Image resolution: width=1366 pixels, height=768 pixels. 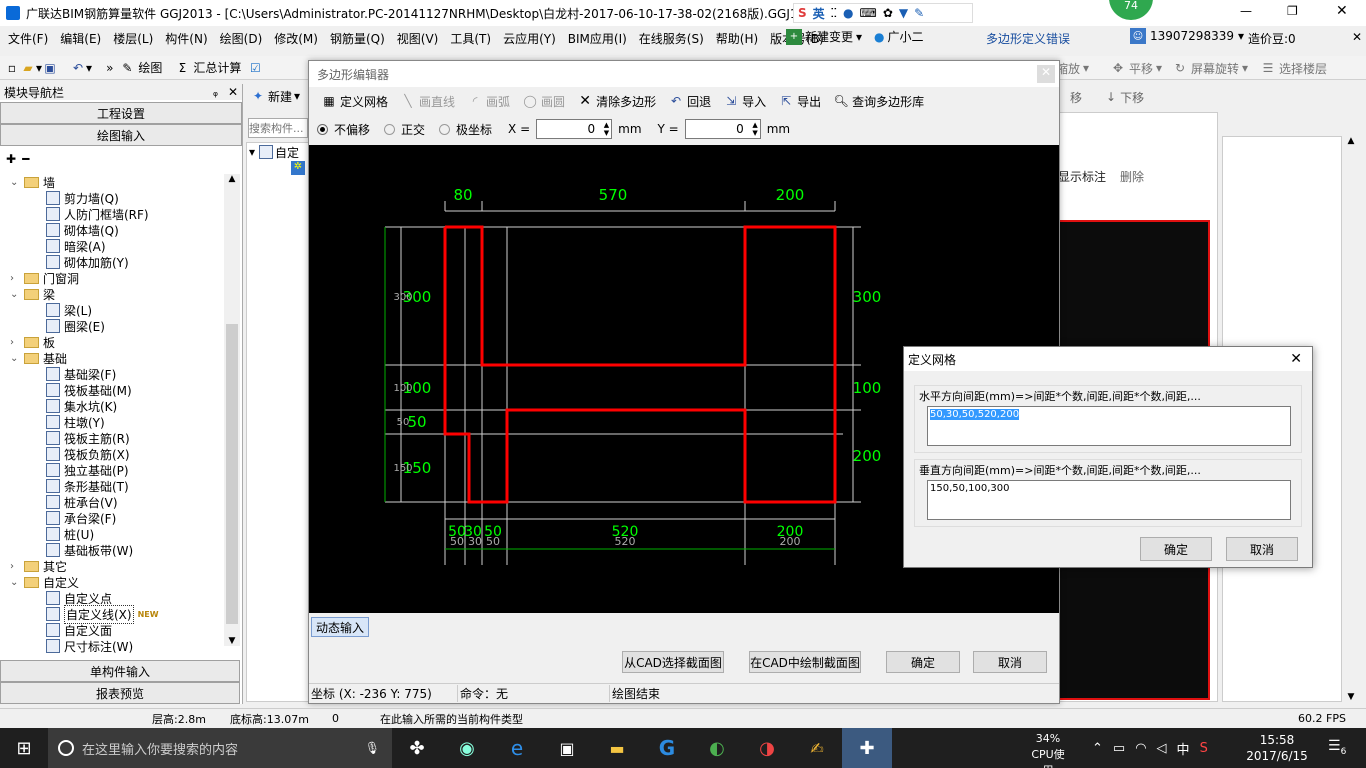 What do you see at coordinates (113, 502) in the screenshot?
I see `tree-item: 桩承台(V)` at bounding box center [113, 502].